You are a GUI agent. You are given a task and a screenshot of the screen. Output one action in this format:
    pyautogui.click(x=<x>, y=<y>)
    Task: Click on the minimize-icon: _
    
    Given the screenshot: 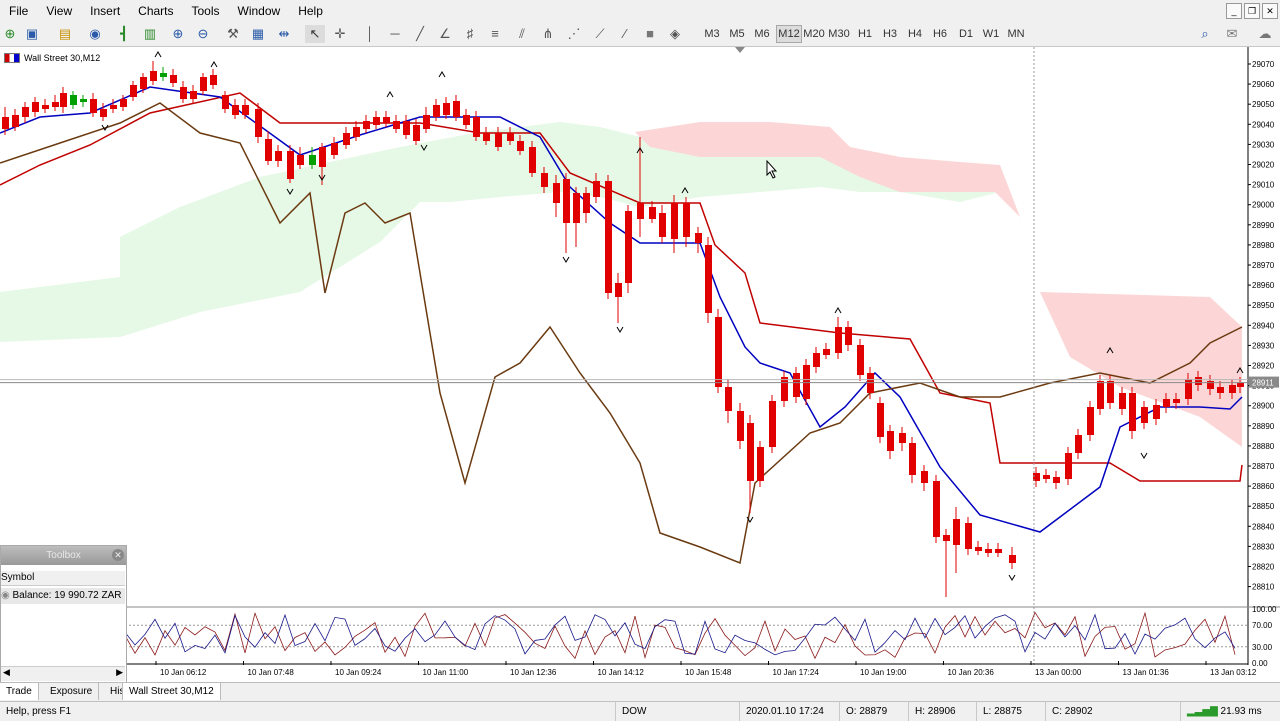 What is the action you would take?
    pyautogui.click(x=1234, y=11)
    